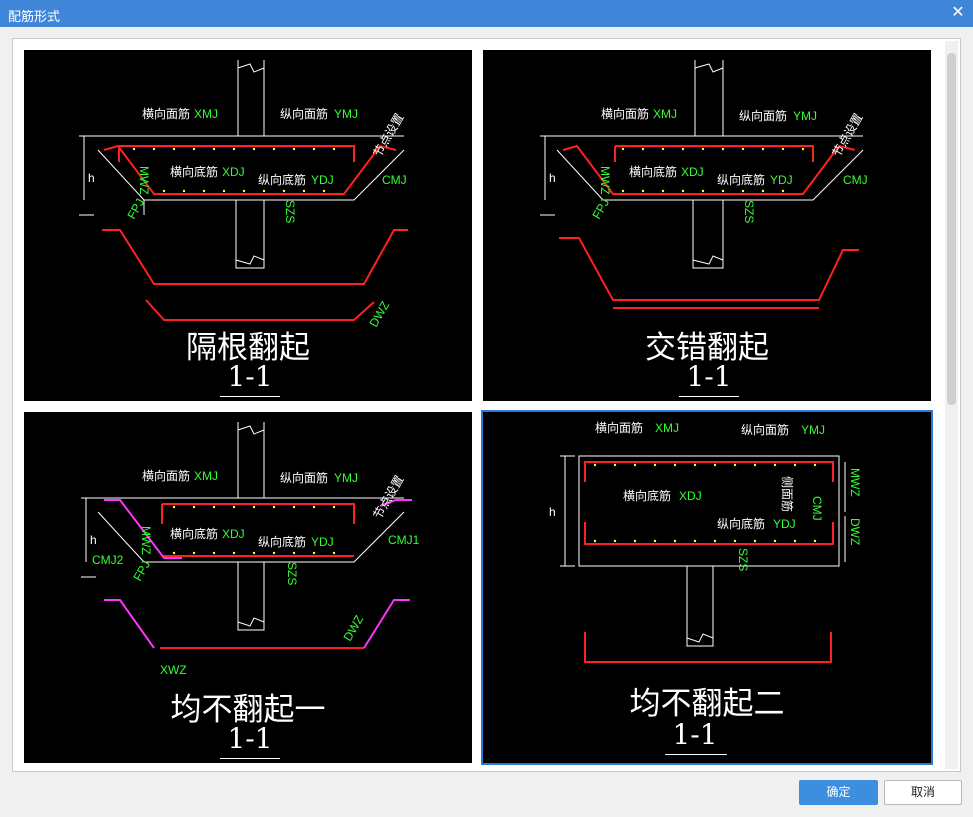  I want to click on title-bar: 配筋形式 ✕, so click(486, 13).